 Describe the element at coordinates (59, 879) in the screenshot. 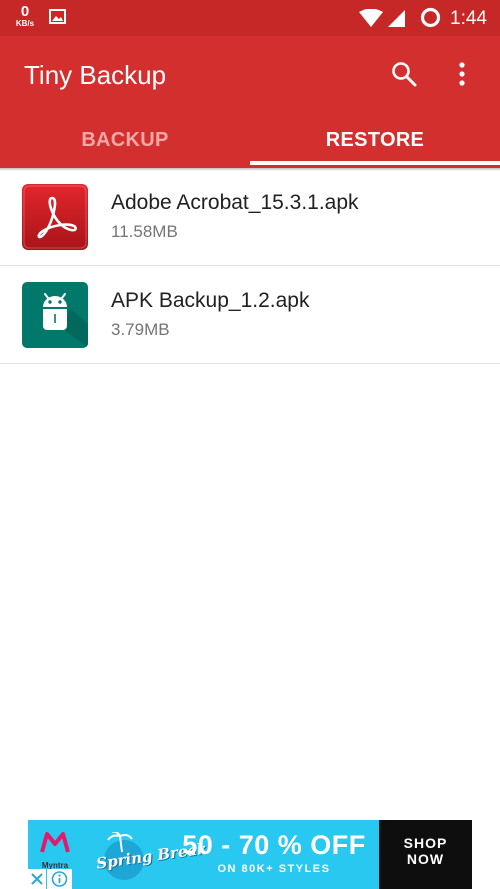

I see `ad-info-icon` at that location.